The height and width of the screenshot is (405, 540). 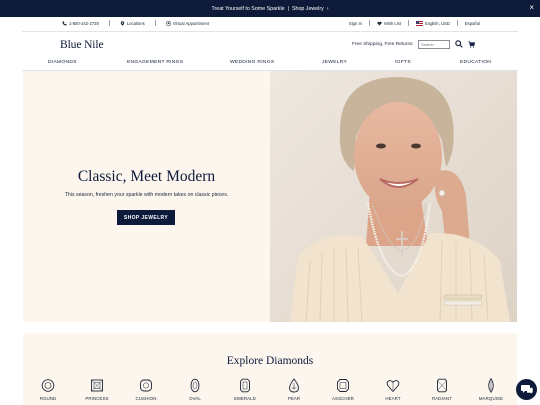 What do you see at coordinates (434, 44) in the screenshot?
I see `search-input` at bounding box center [434, 44].